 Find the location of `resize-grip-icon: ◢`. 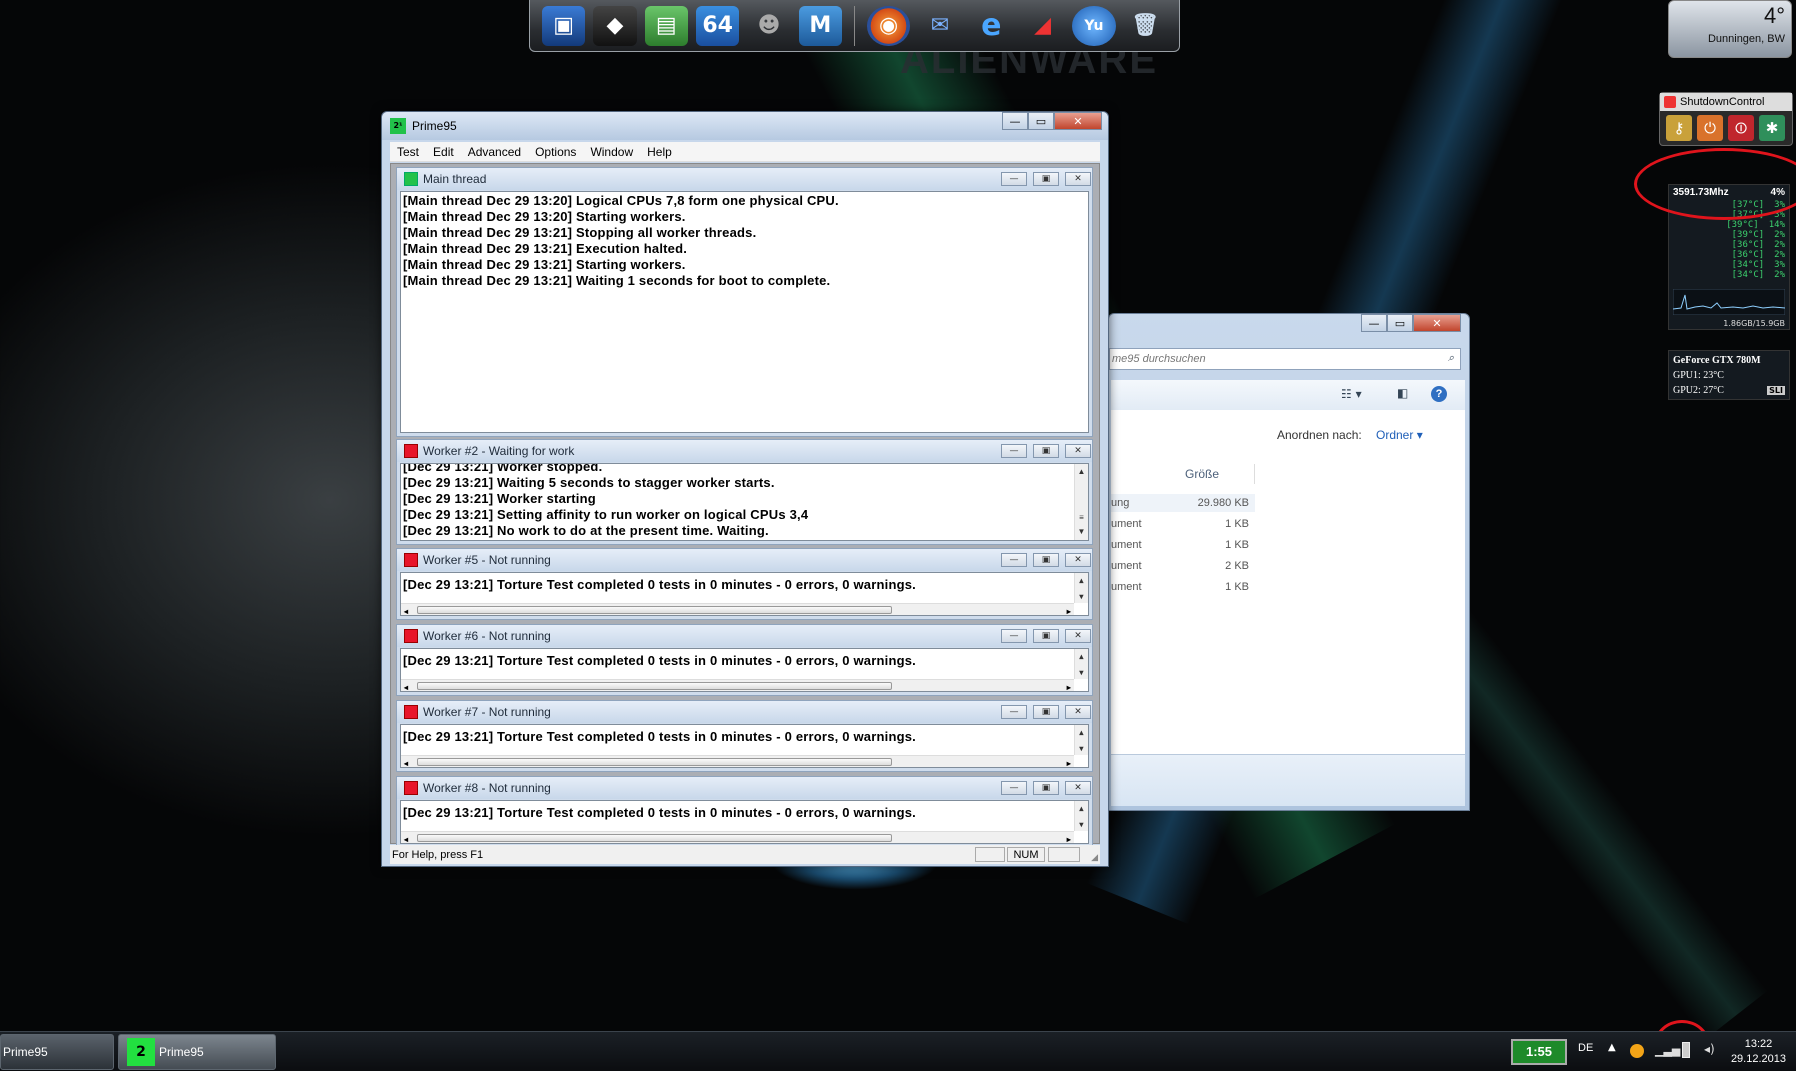

resize-grip-icon: ◢ is located at coordinates (1094, 857).